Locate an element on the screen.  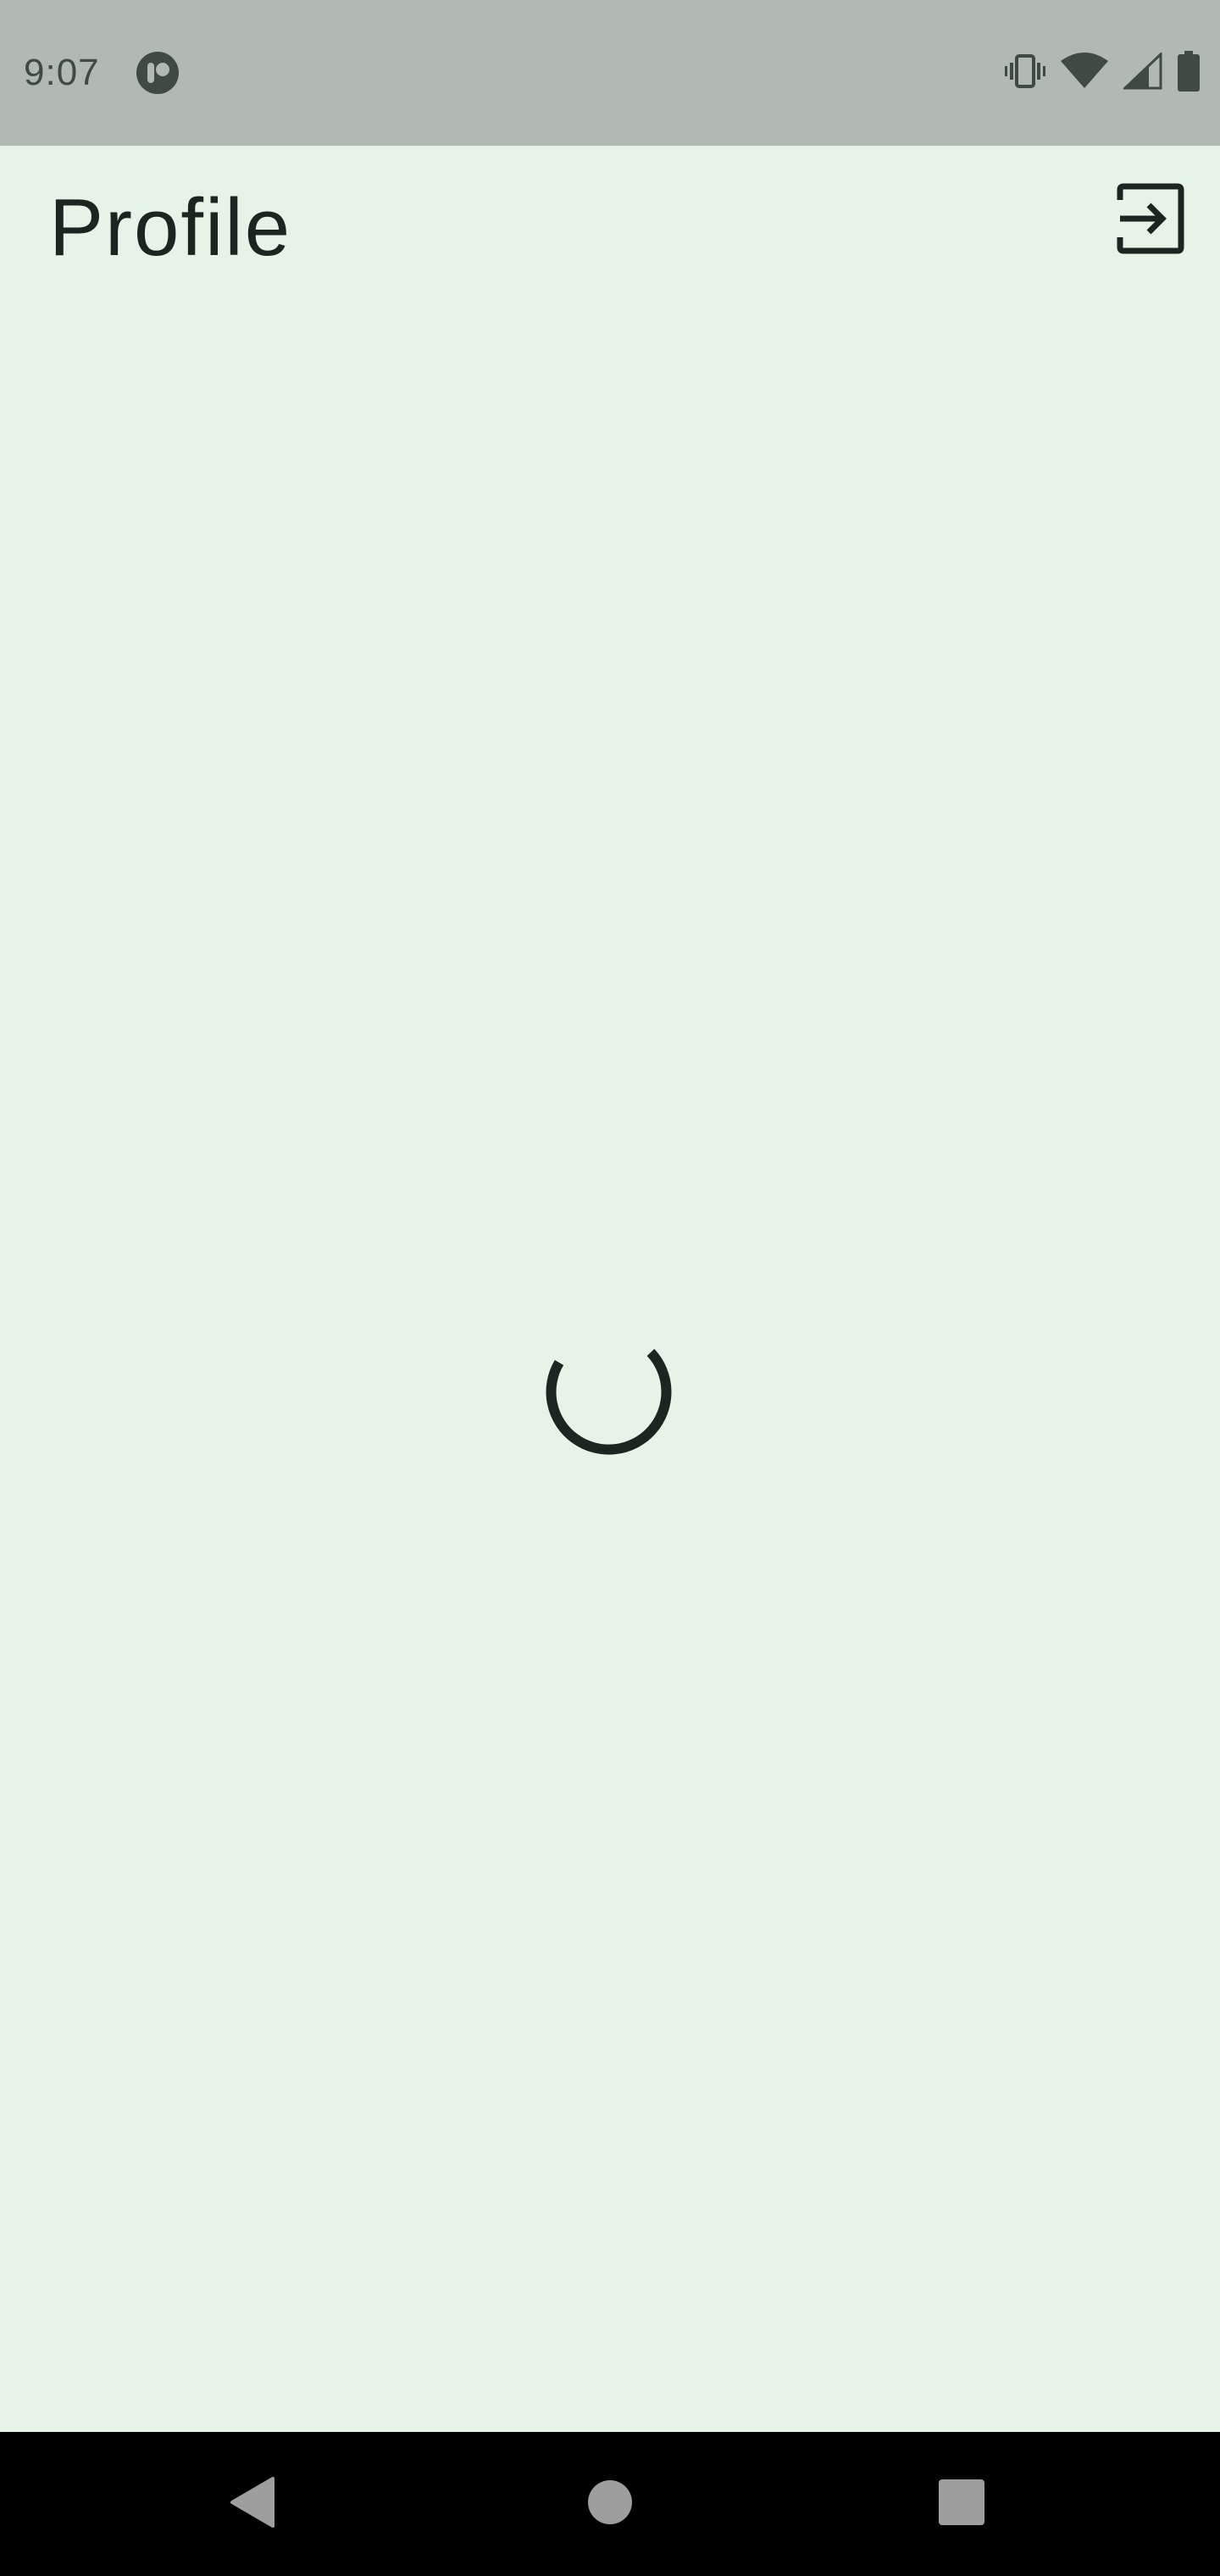
logout-icon is located at coordinates (1150, 220).